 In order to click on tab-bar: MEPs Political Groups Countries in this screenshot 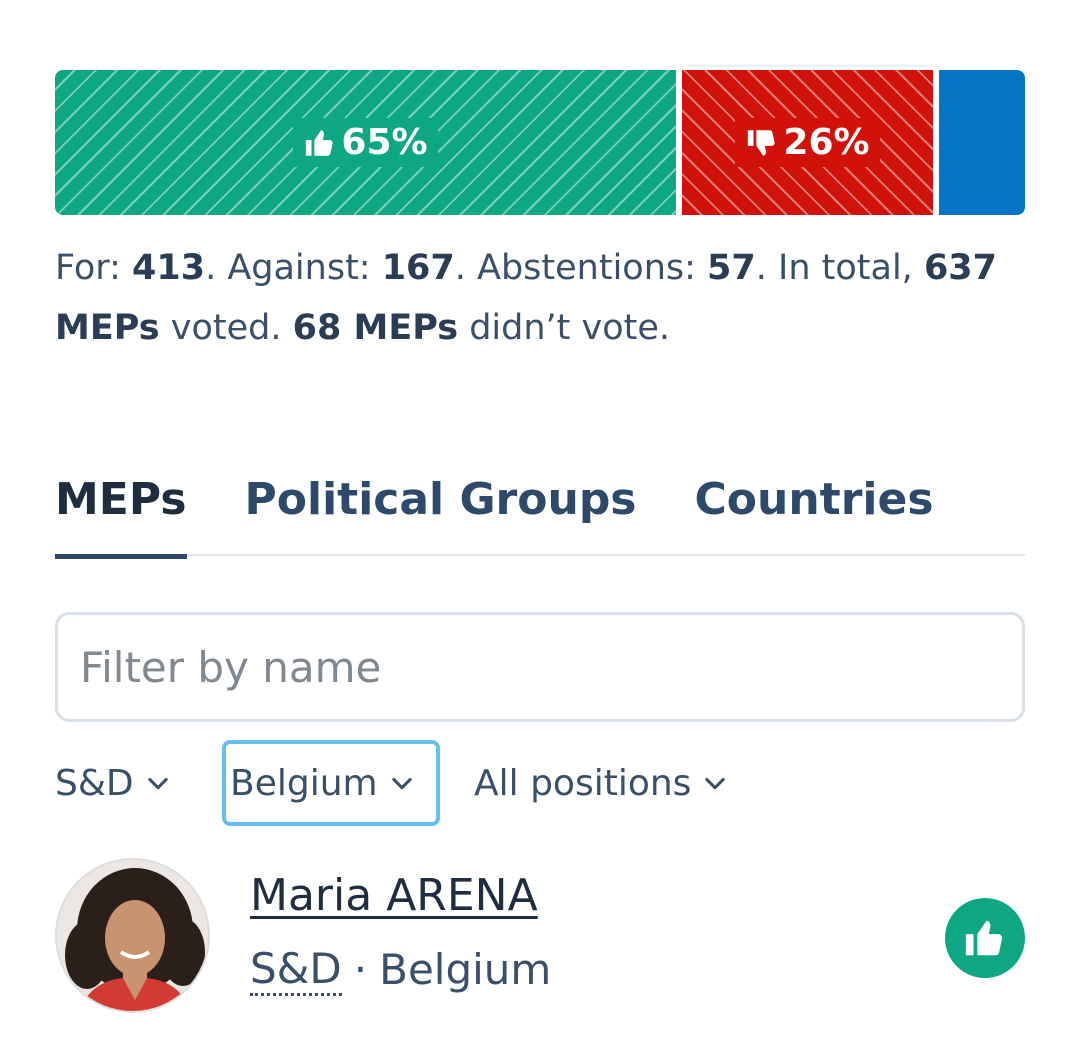, I will do `click(540, 510)`.